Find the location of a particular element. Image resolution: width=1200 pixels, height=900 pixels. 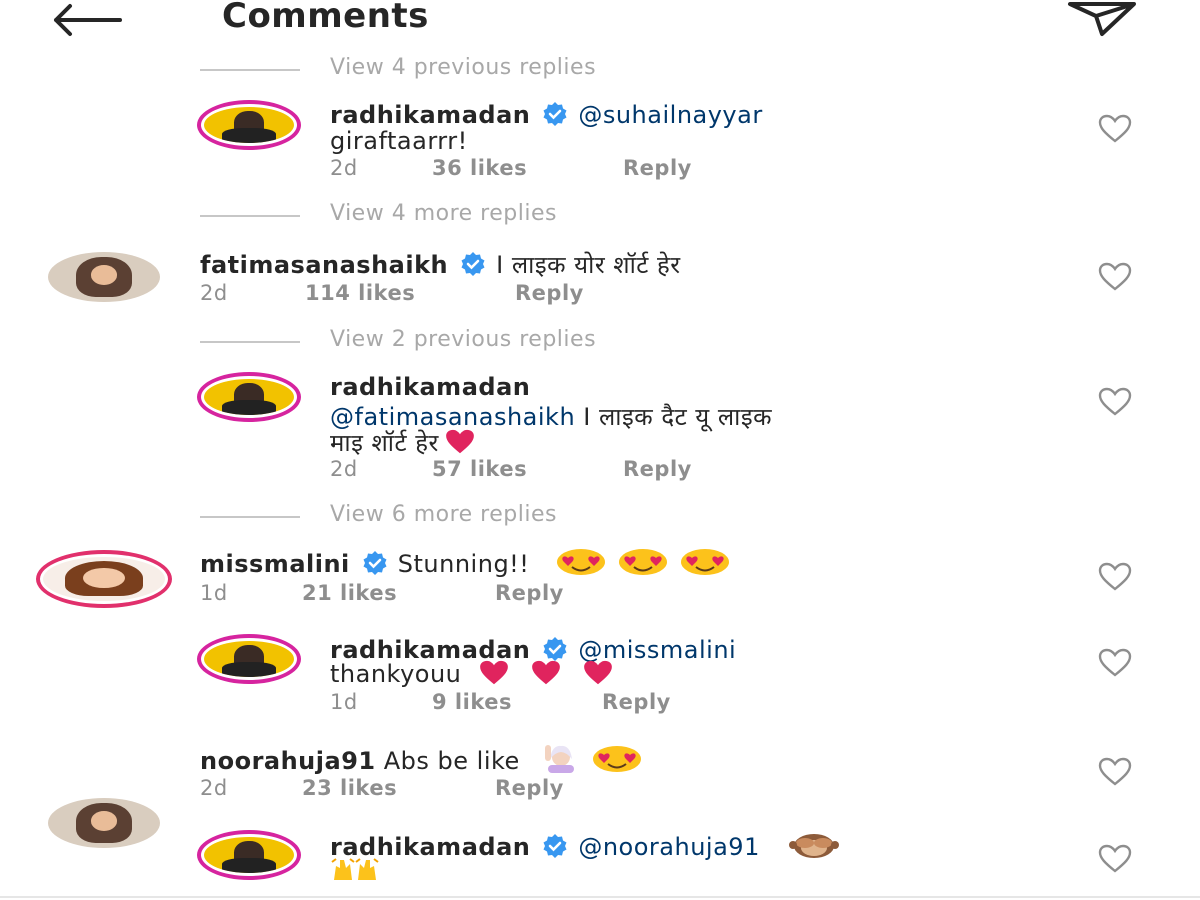

woman-raising-hand-emoji-icon is located at coordinates (563, 760).